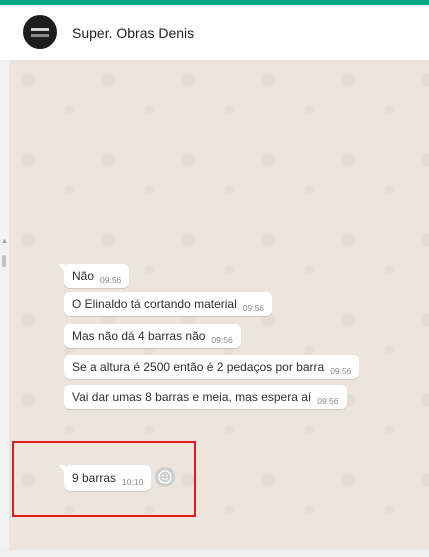  I want to click on chat-header: Super. Obras Denis, so click(214, 32).